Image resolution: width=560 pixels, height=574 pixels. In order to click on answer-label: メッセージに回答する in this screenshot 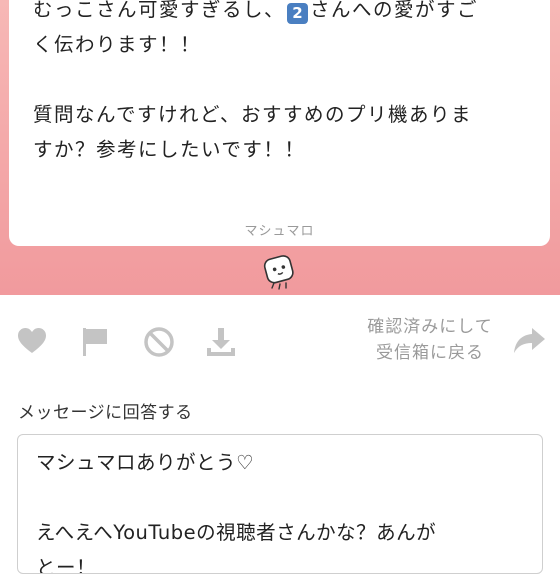, I will do `click(105, 413)`.